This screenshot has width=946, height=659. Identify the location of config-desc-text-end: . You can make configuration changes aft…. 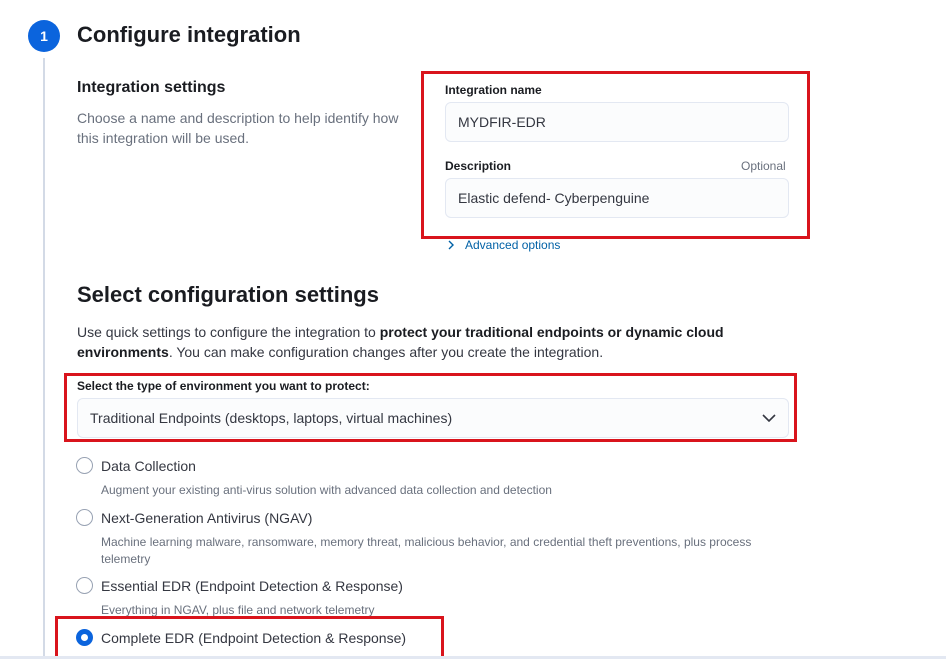
(386, 352).